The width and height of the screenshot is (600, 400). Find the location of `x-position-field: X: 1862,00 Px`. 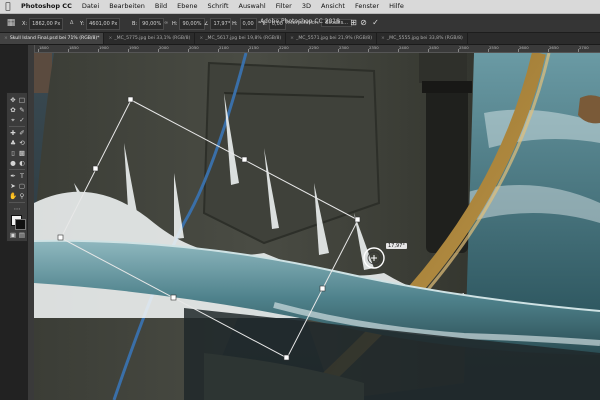

x-position-field: X: 1862,00 Px is located at coordinates (43, 24).